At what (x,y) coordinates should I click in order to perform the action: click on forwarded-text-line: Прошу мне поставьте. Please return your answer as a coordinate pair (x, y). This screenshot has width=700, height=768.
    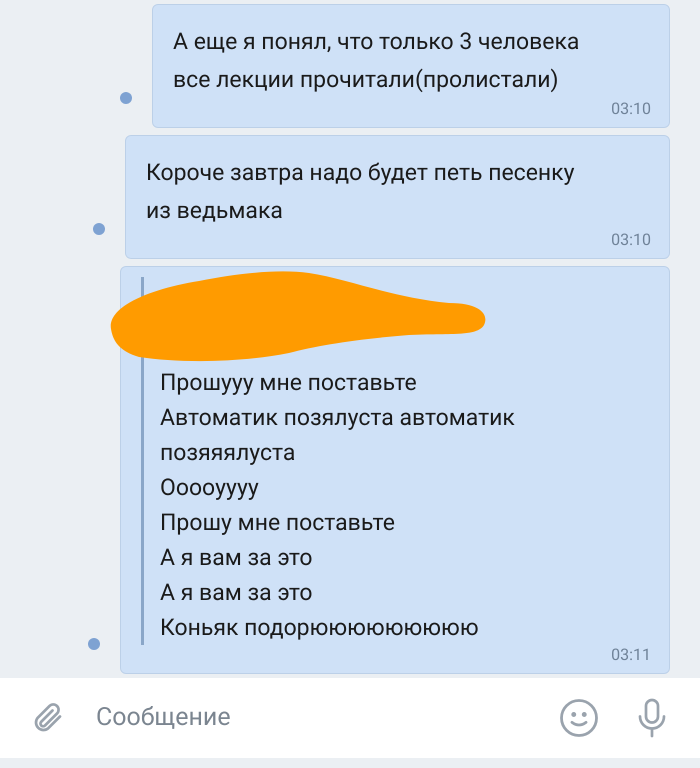
    Looking at the image, I should click on (278, 523).